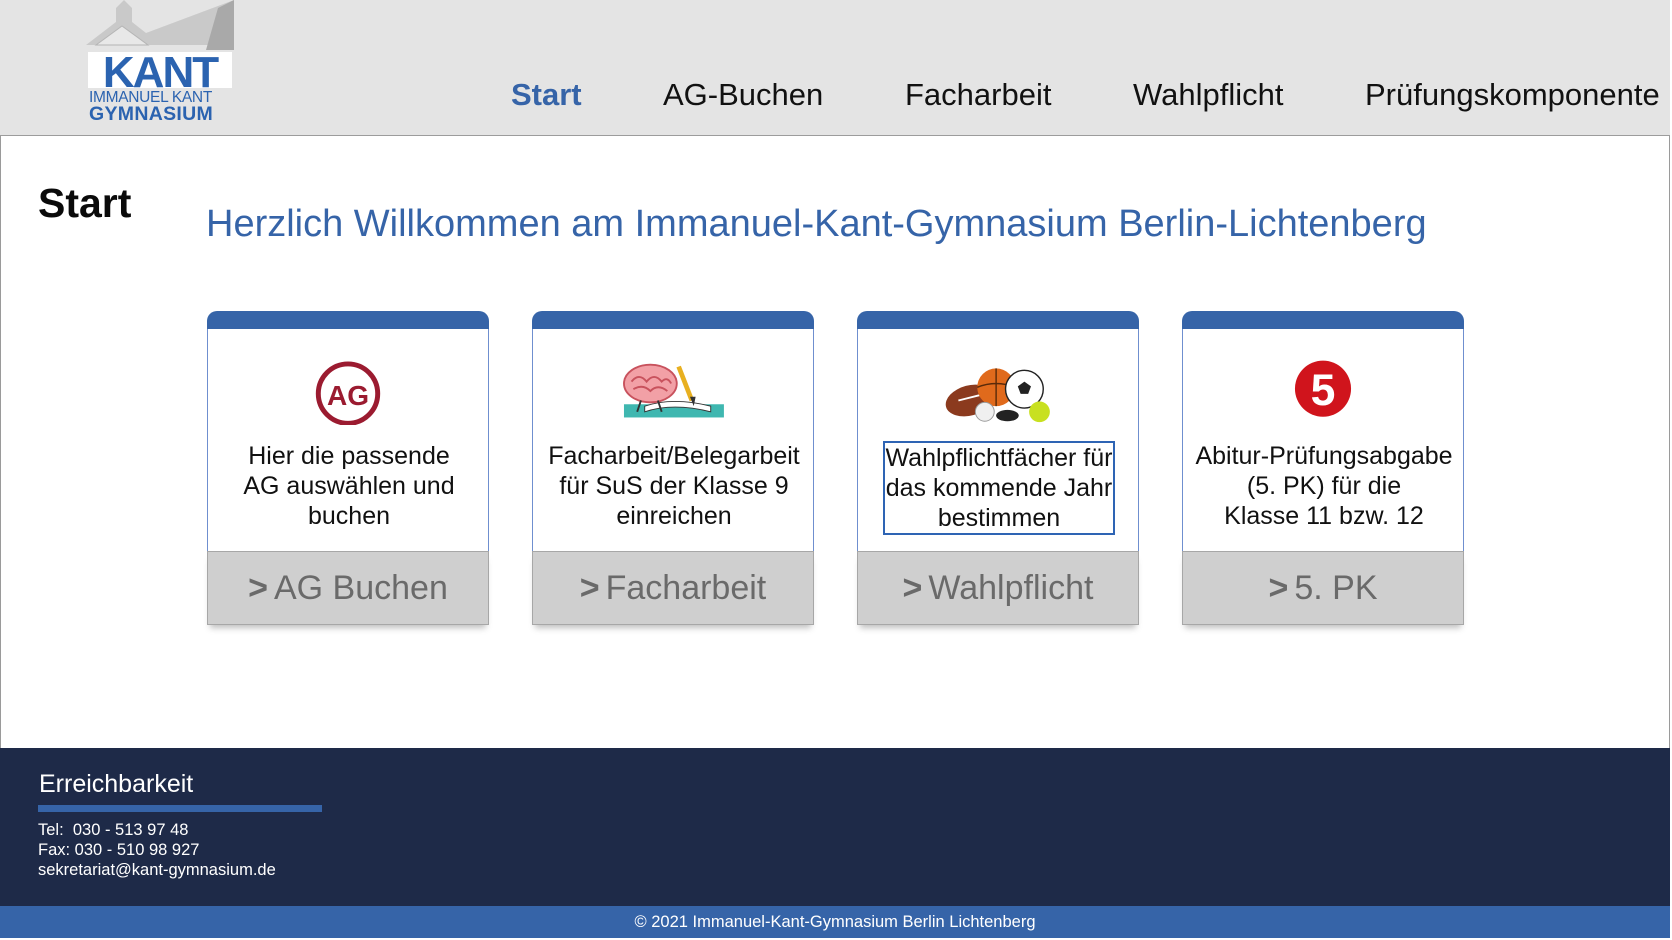 Image resolution: width=1672 pixels, height=940 pixels. I want to click on svg-text: AG, so click(348, 395).